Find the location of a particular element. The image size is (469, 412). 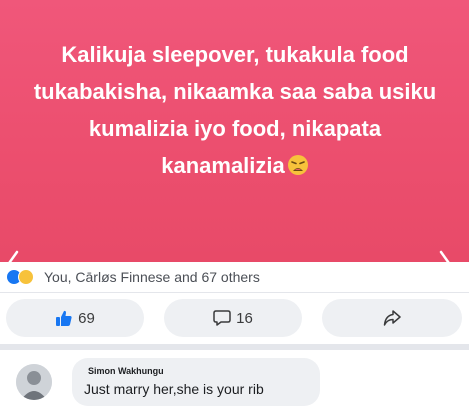

share-arrow-icon is located at coordinates (392, 318).